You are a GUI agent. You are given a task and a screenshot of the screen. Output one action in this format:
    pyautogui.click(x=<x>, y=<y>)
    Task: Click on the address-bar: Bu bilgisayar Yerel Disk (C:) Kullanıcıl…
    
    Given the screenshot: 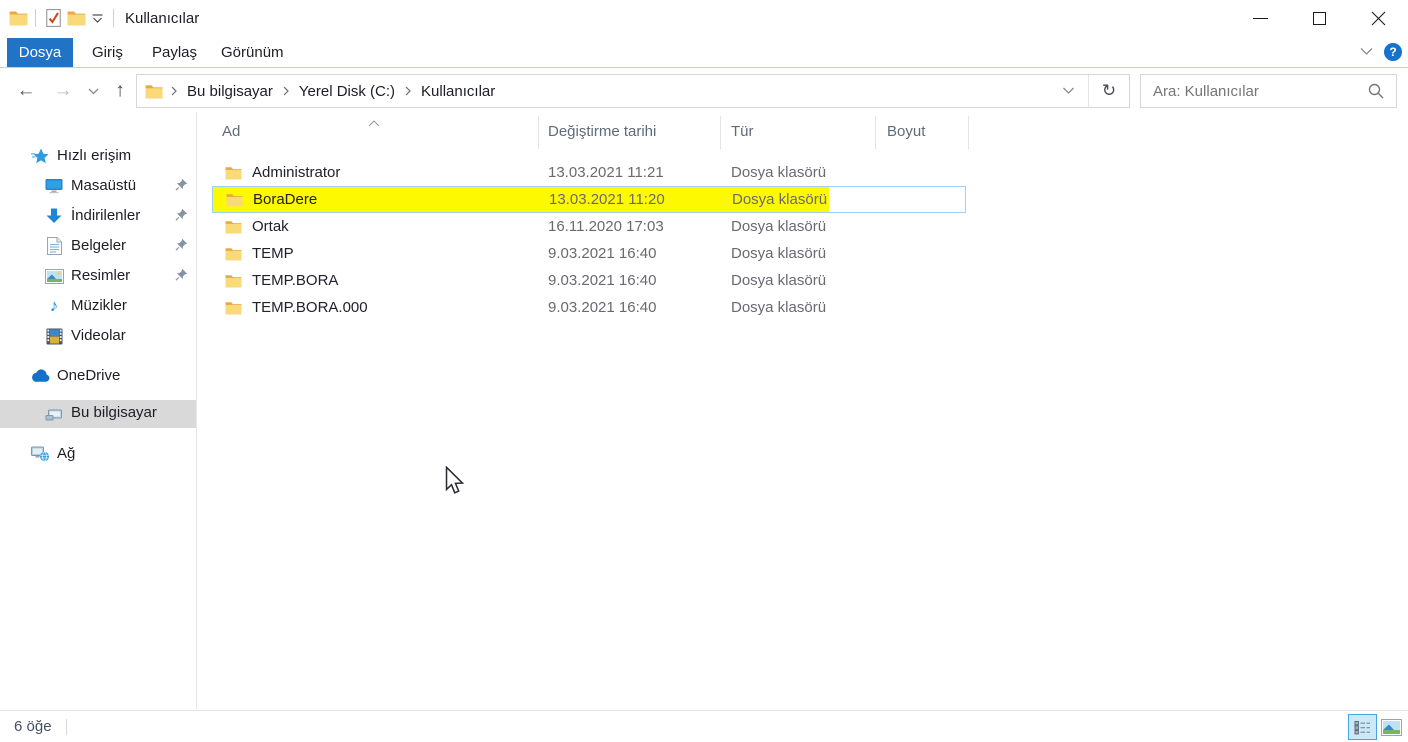 What is the action you would take?
    pyautogui.click(x=633, y=91)
    